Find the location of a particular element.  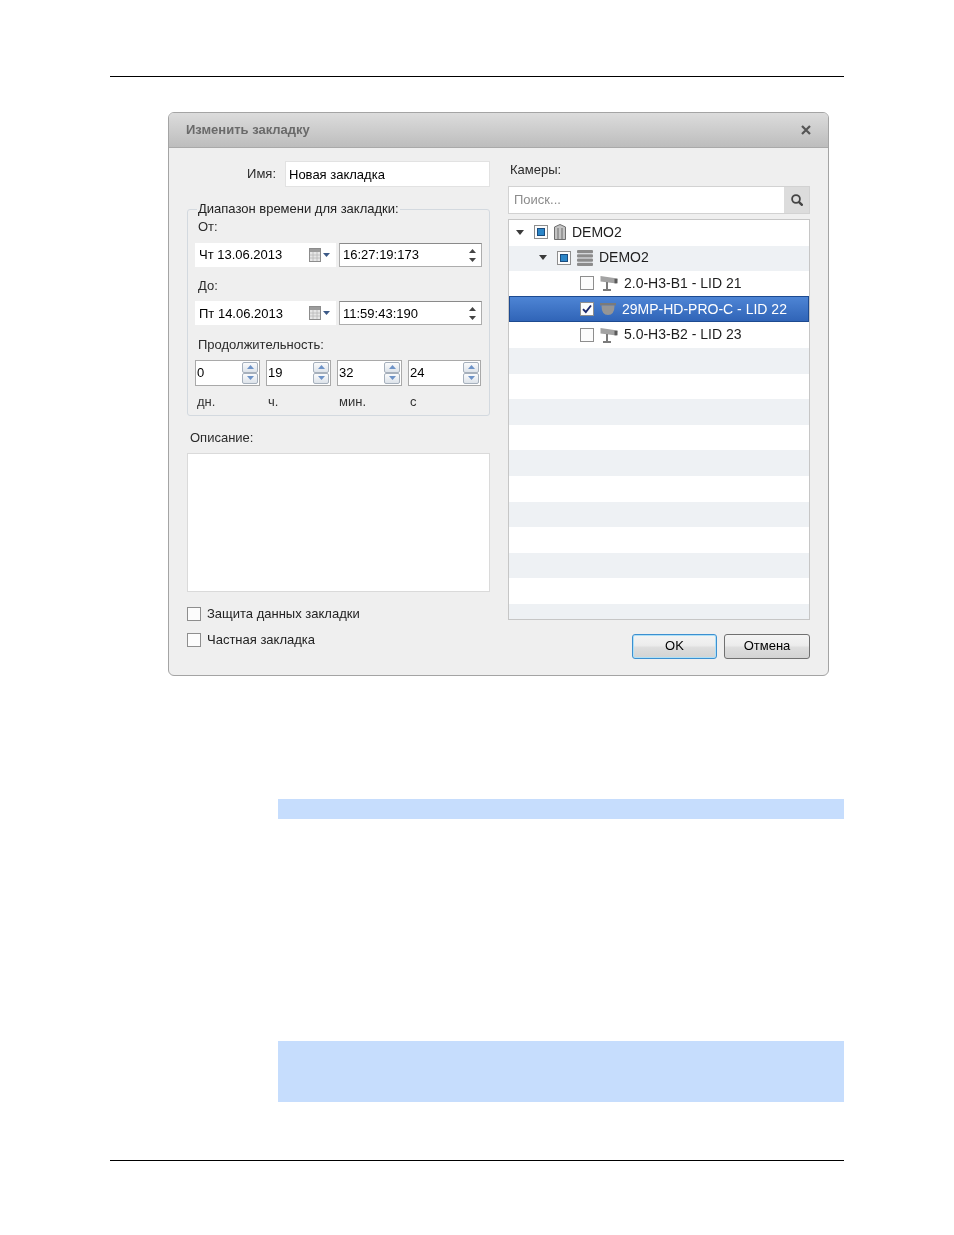

time-field: 16:27:19:173 is located at coordinates (410, 254).